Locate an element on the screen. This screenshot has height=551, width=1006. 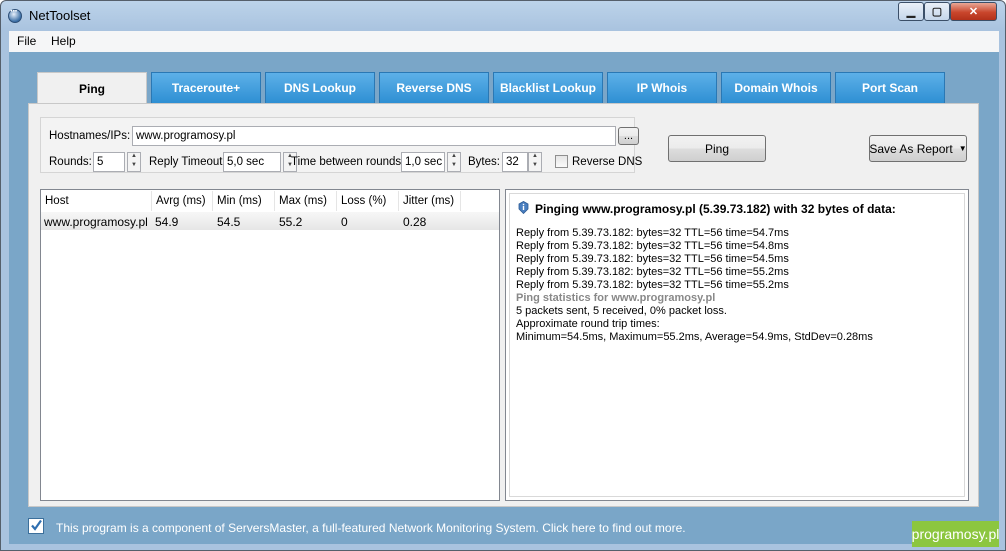
tab-blacklist-lookup: Blacklist Lookup is located at coordinates (548, 87).